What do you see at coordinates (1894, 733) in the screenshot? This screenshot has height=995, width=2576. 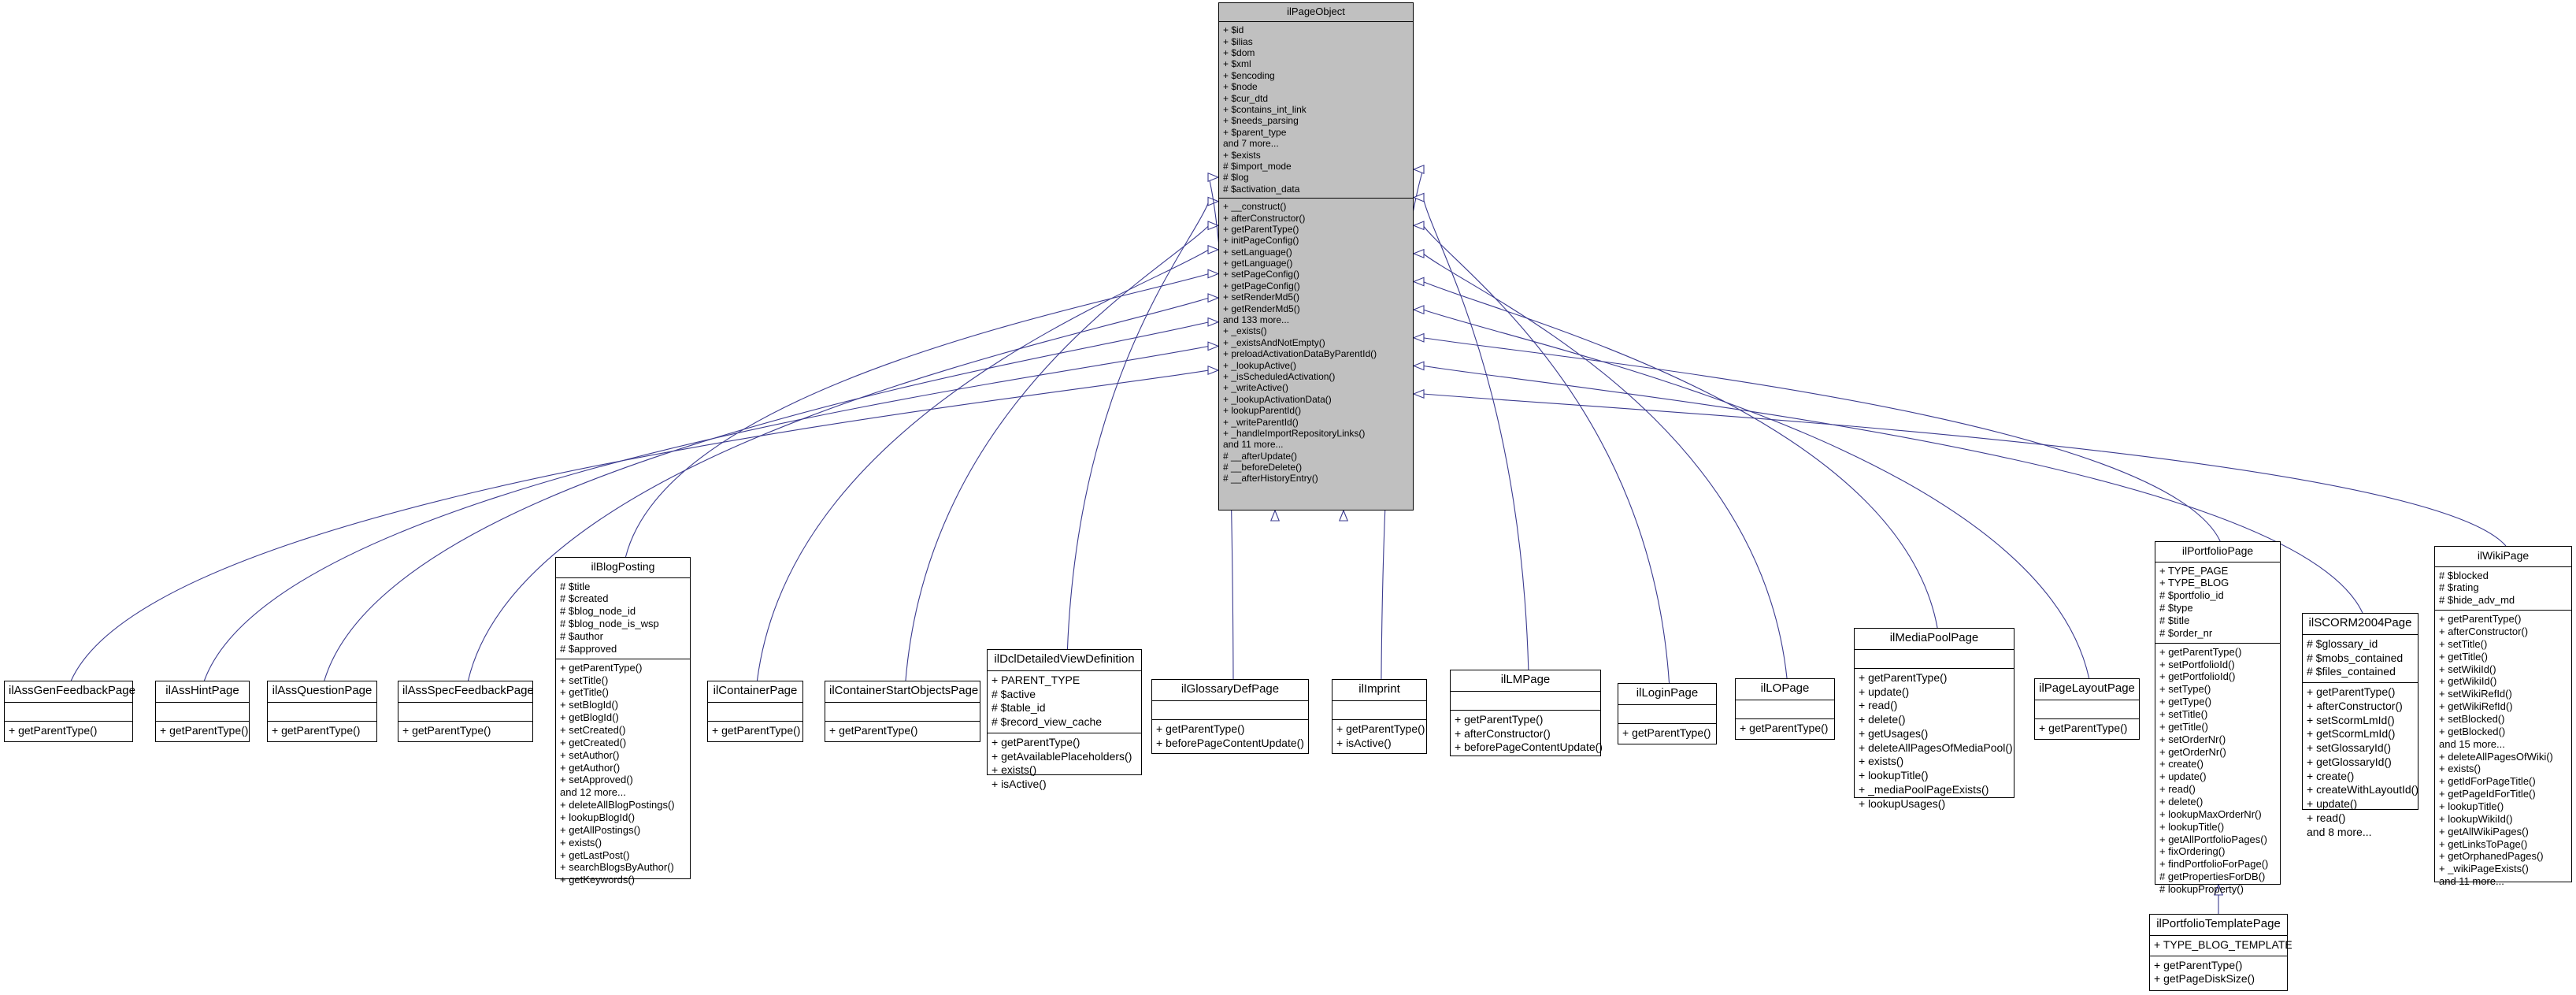 I see `class-operations-ilMediaPoolPage-line: + getUsages()` at bounding box center [1894, 733].